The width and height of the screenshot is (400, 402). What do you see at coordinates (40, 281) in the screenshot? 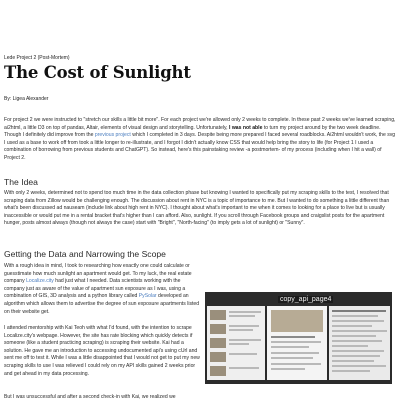
I see `localize-city-link: Localize.city` at bounding box center [40, 281].